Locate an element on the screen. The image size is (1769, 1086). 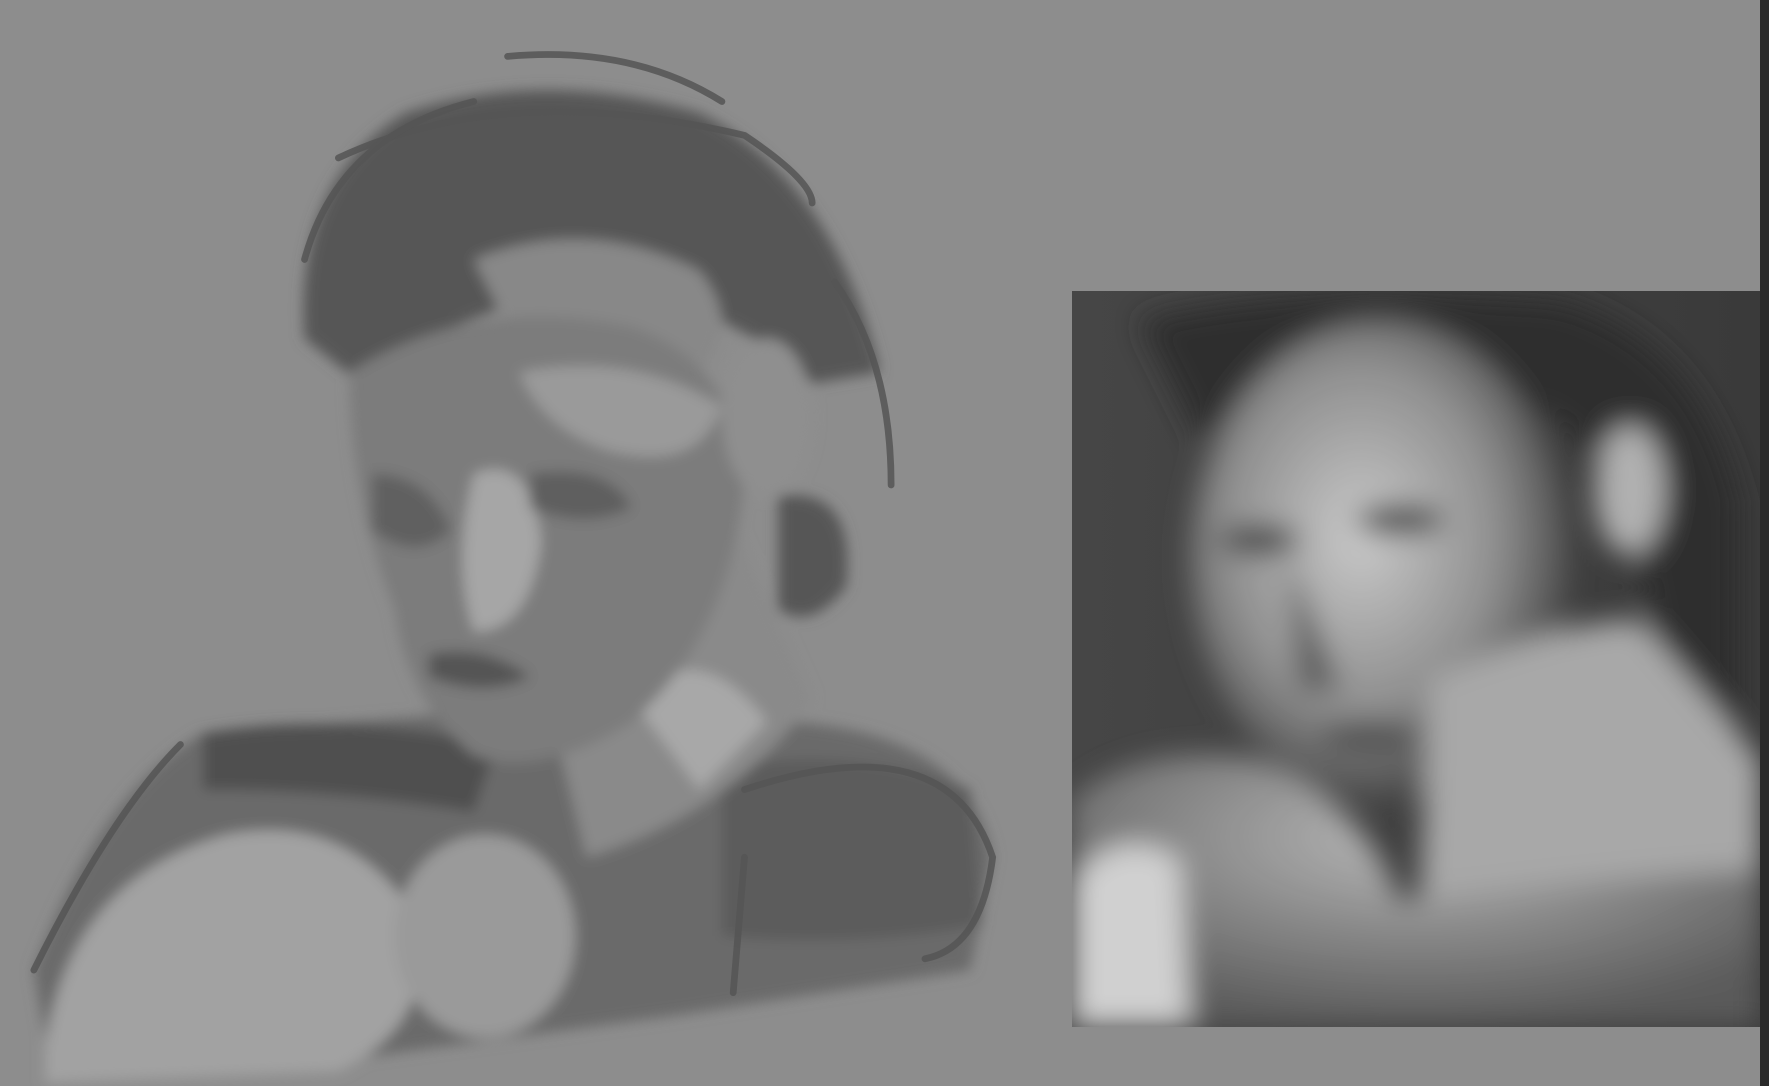
panel-edge is located at coordinates (1764, 543).